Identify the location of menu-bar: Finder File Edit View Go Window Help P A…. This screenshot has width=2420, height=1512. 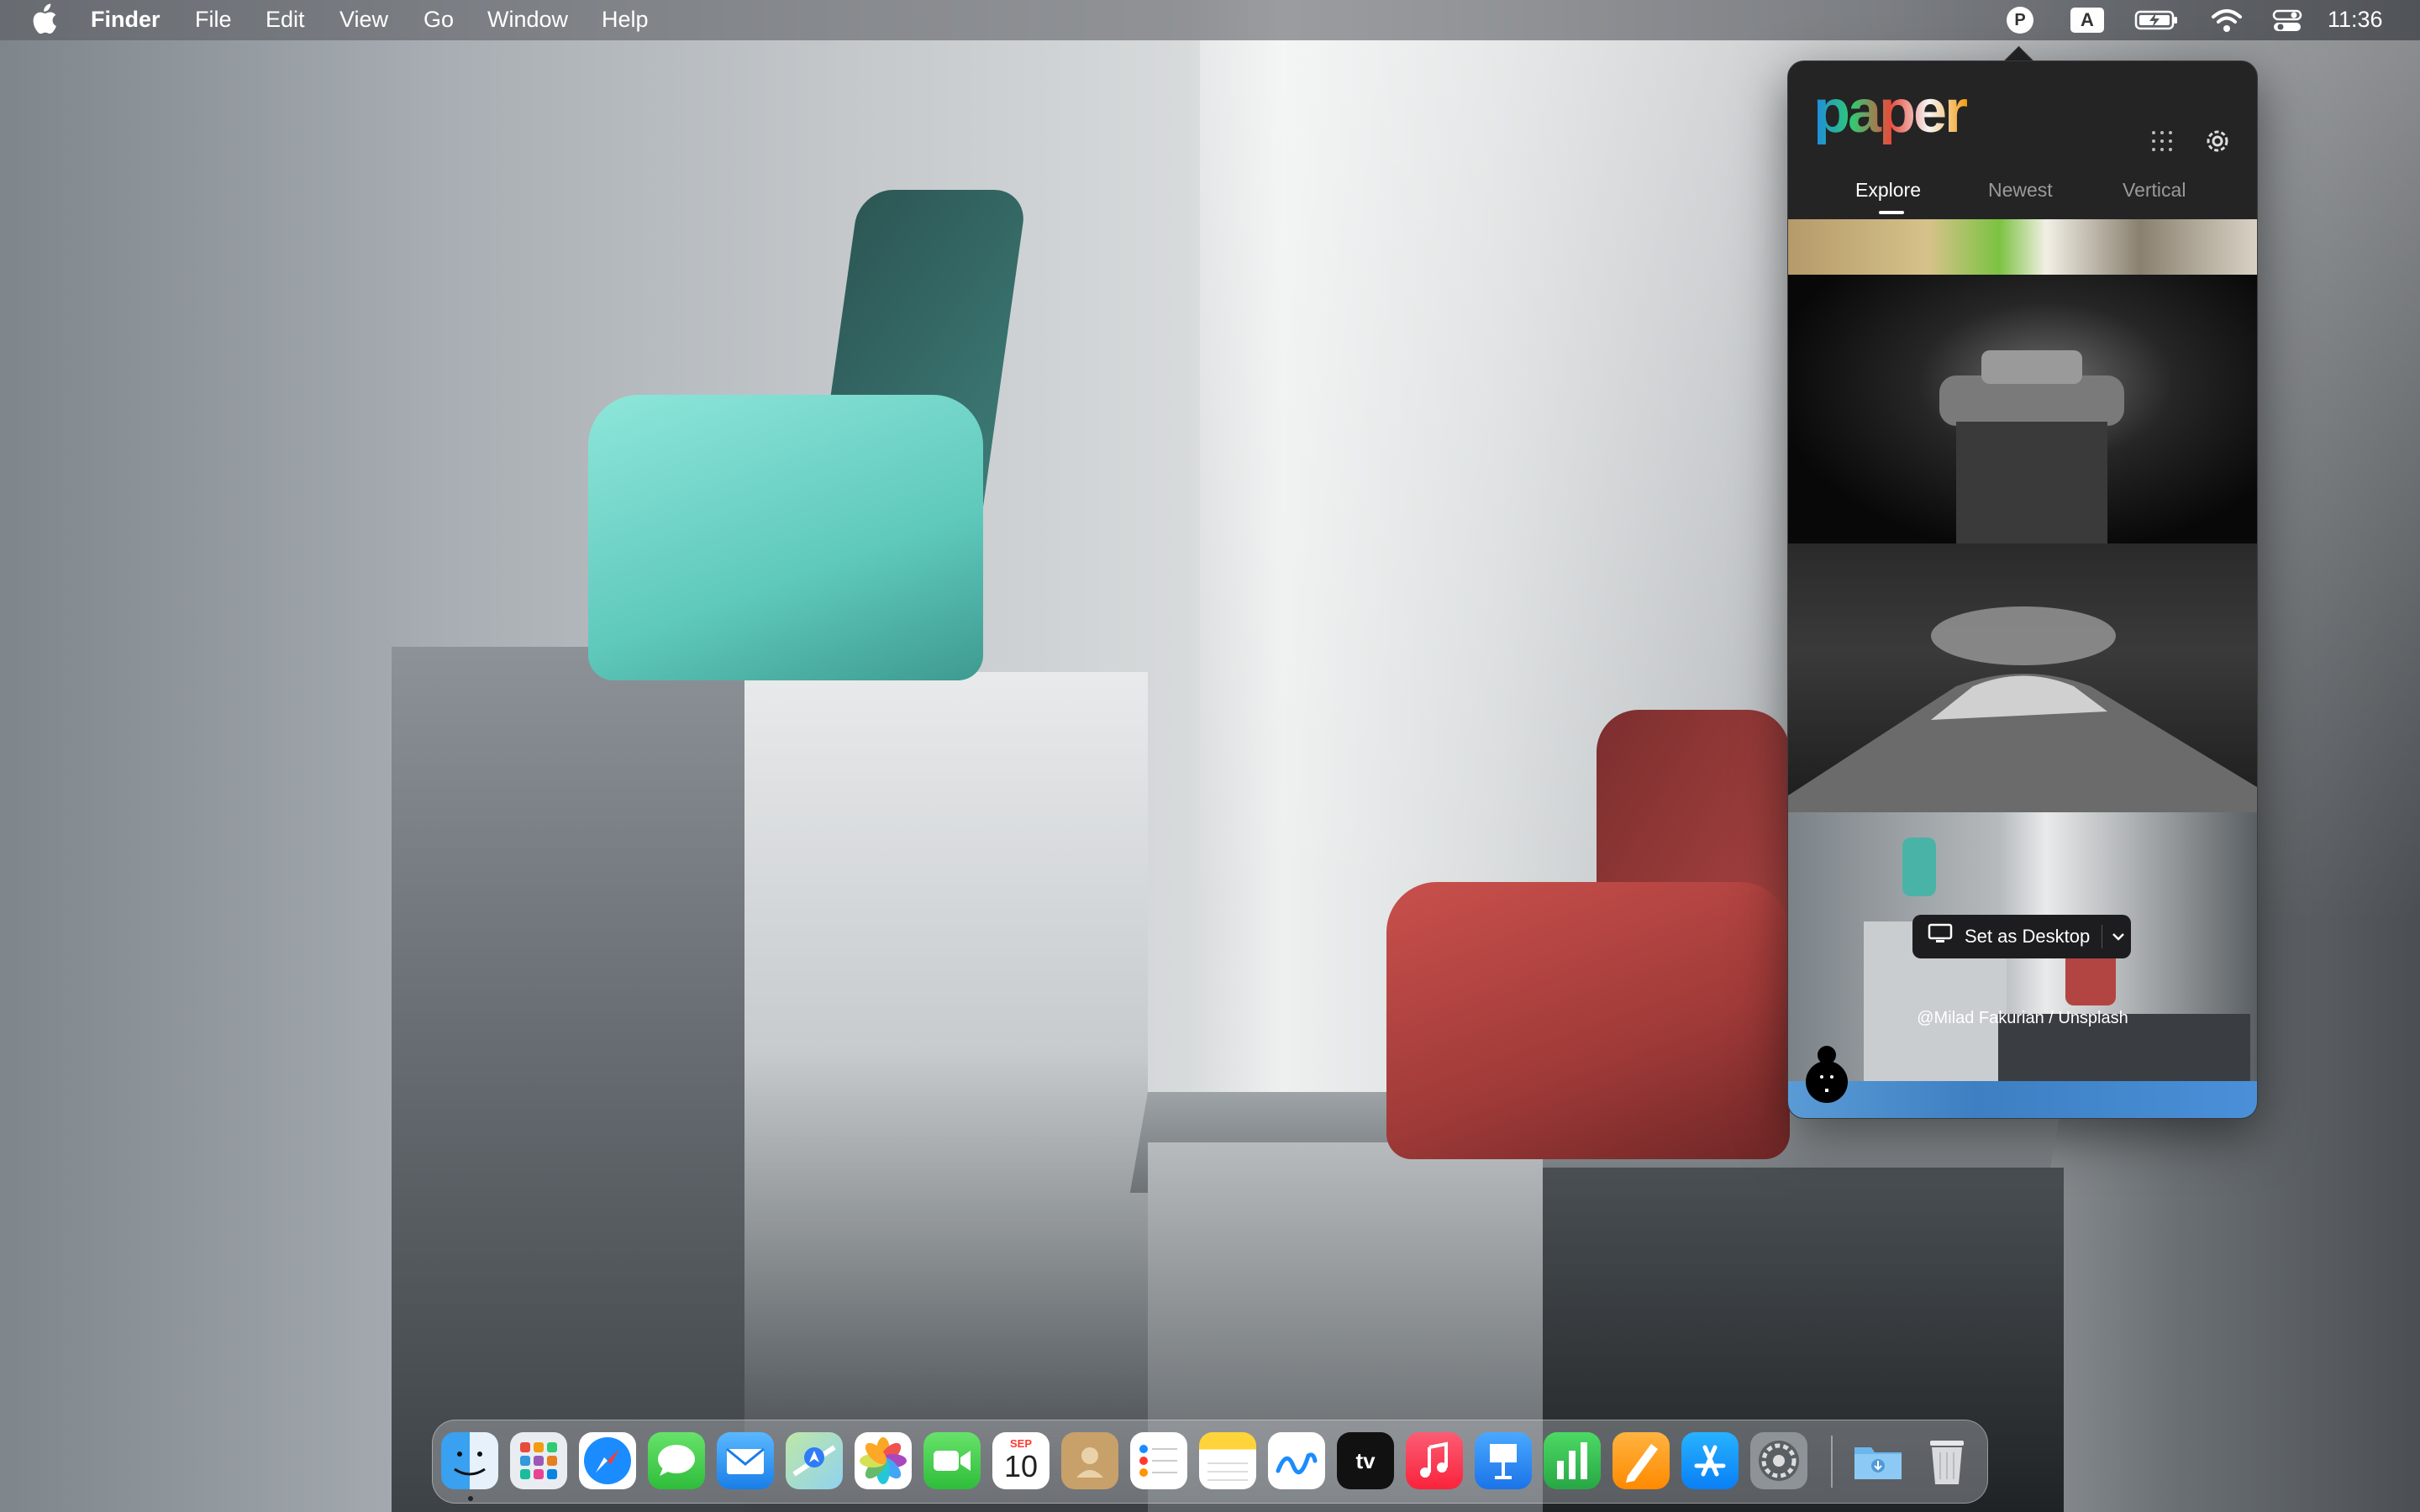
(1210, 20).